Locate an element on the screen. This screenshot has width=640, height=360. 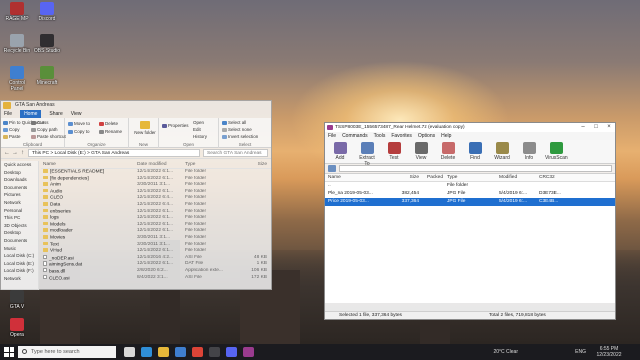
desktop-icon-opera: Opera is located at coordinates (17, 328).